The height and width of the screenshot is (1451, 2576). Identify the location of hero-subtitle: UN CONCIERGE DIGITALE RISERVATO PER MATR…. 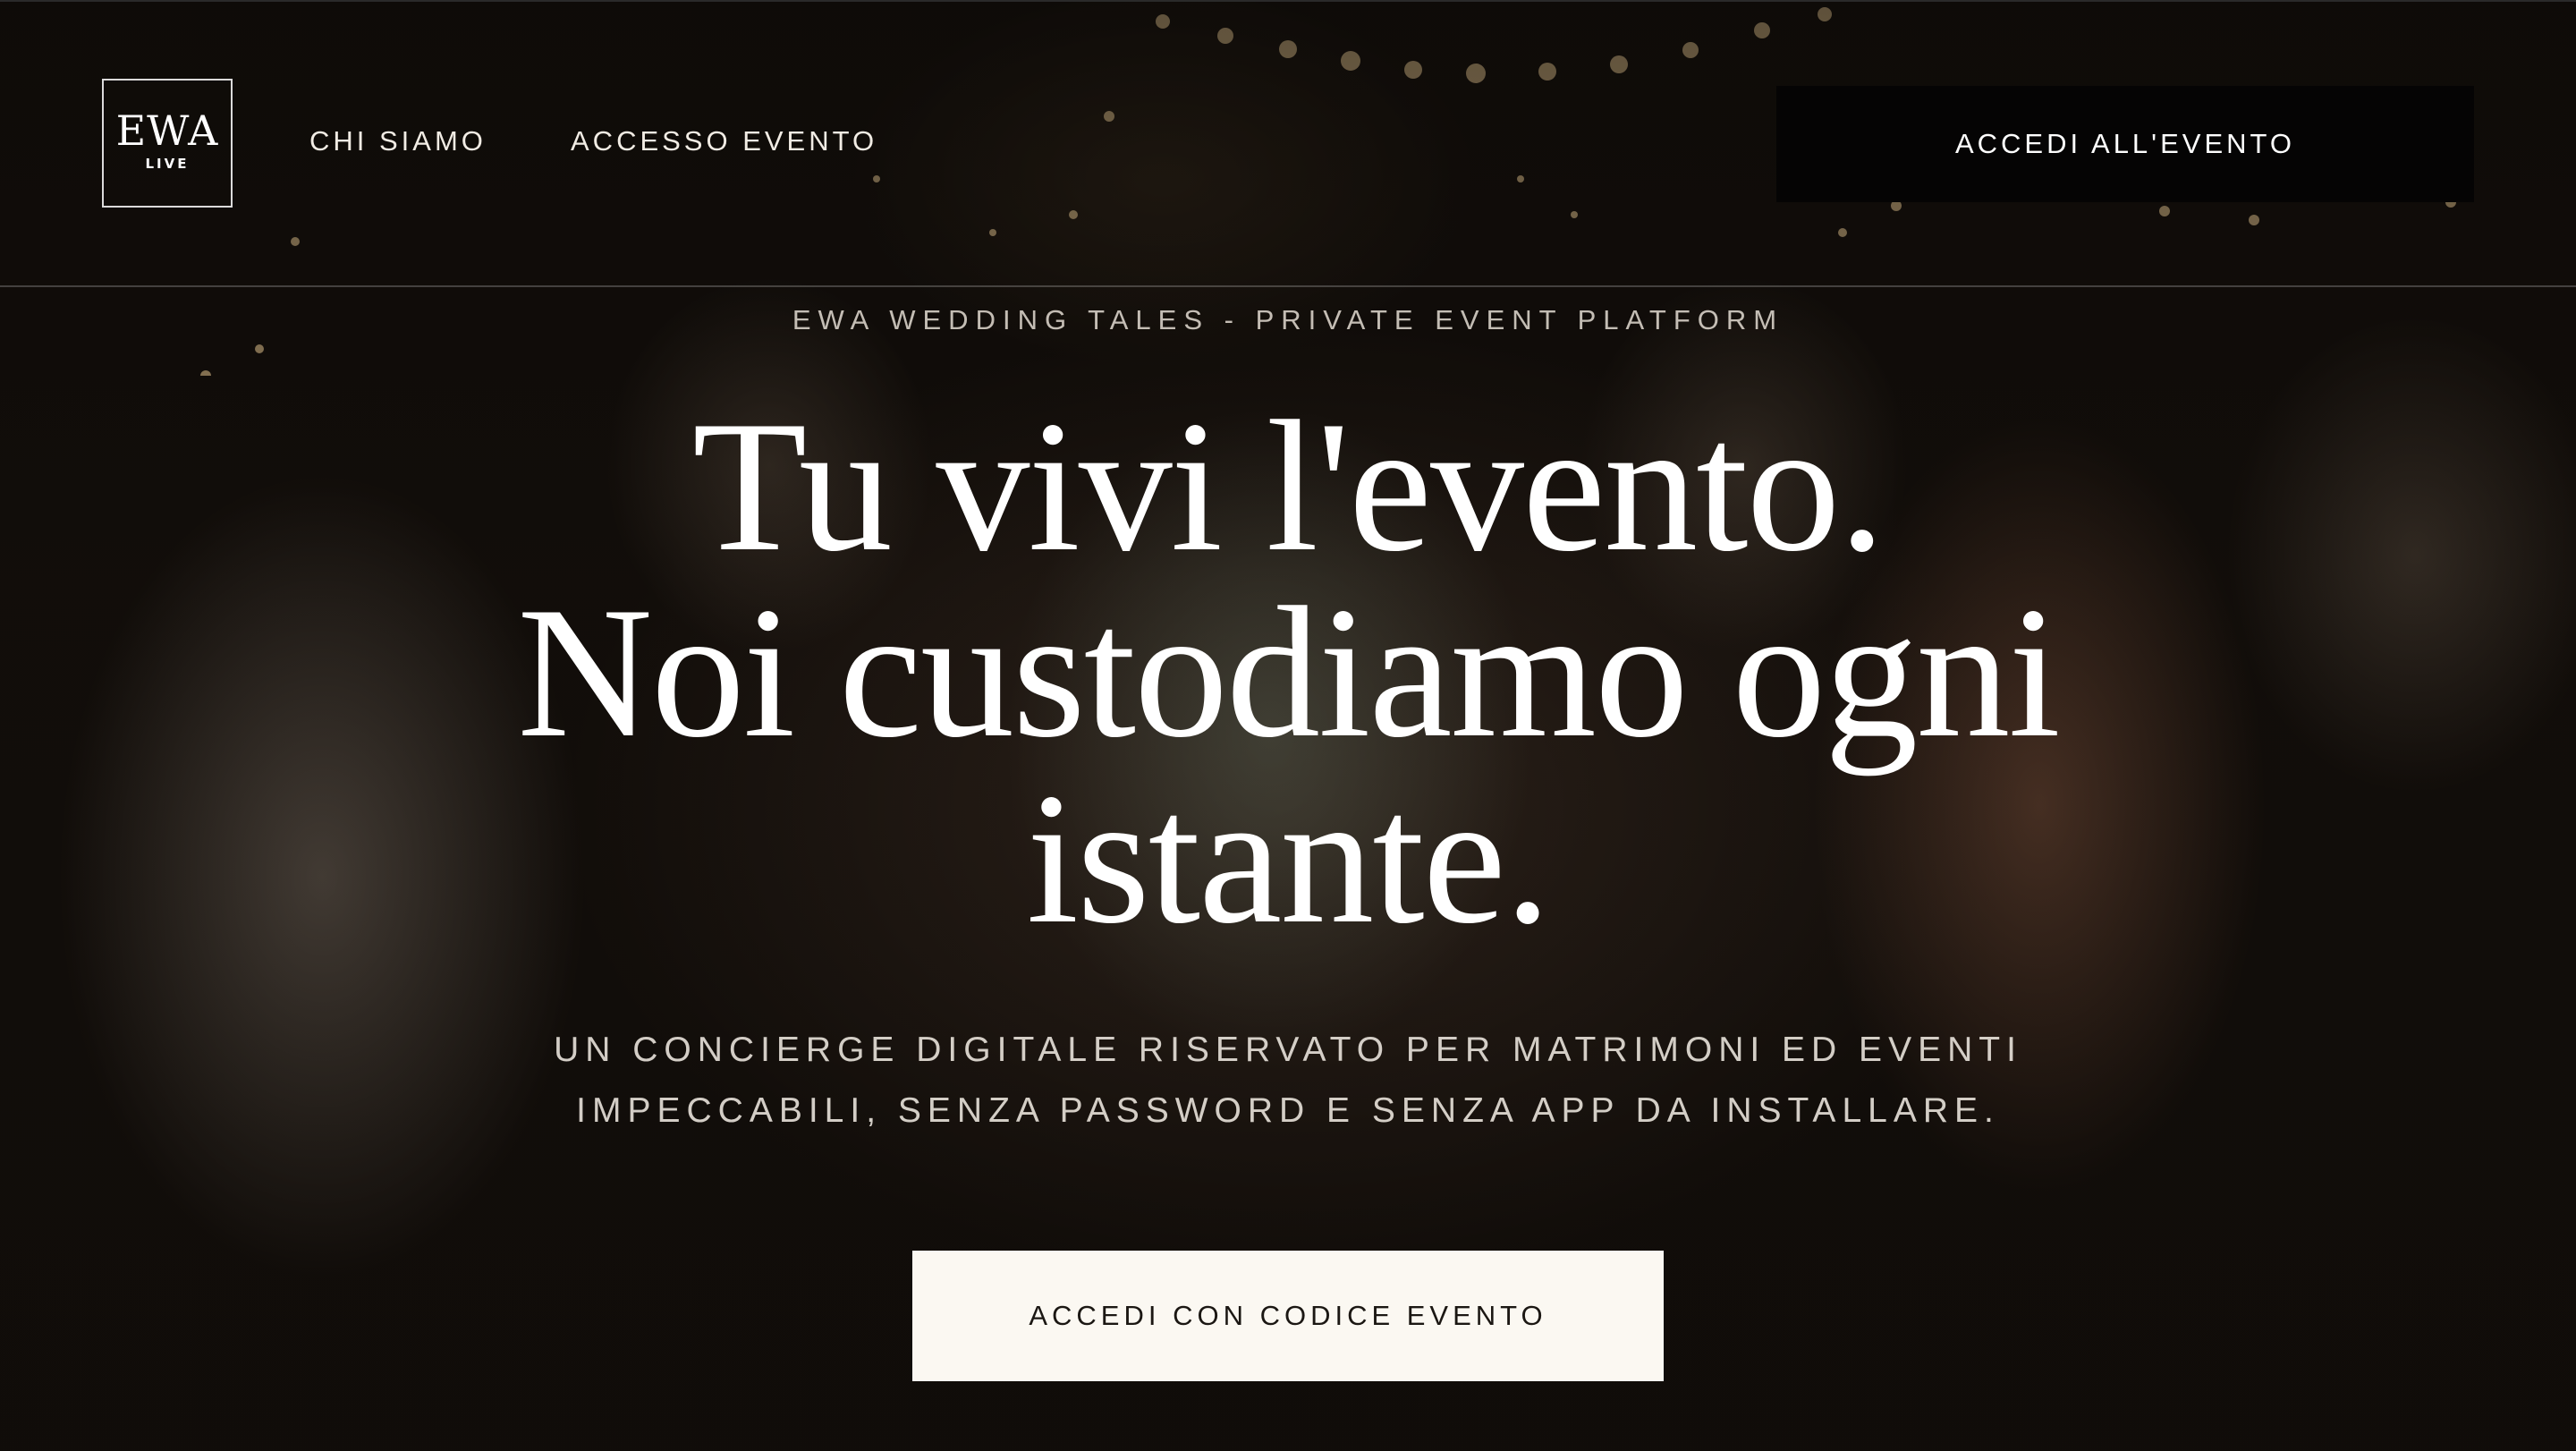
(1288, 1080).